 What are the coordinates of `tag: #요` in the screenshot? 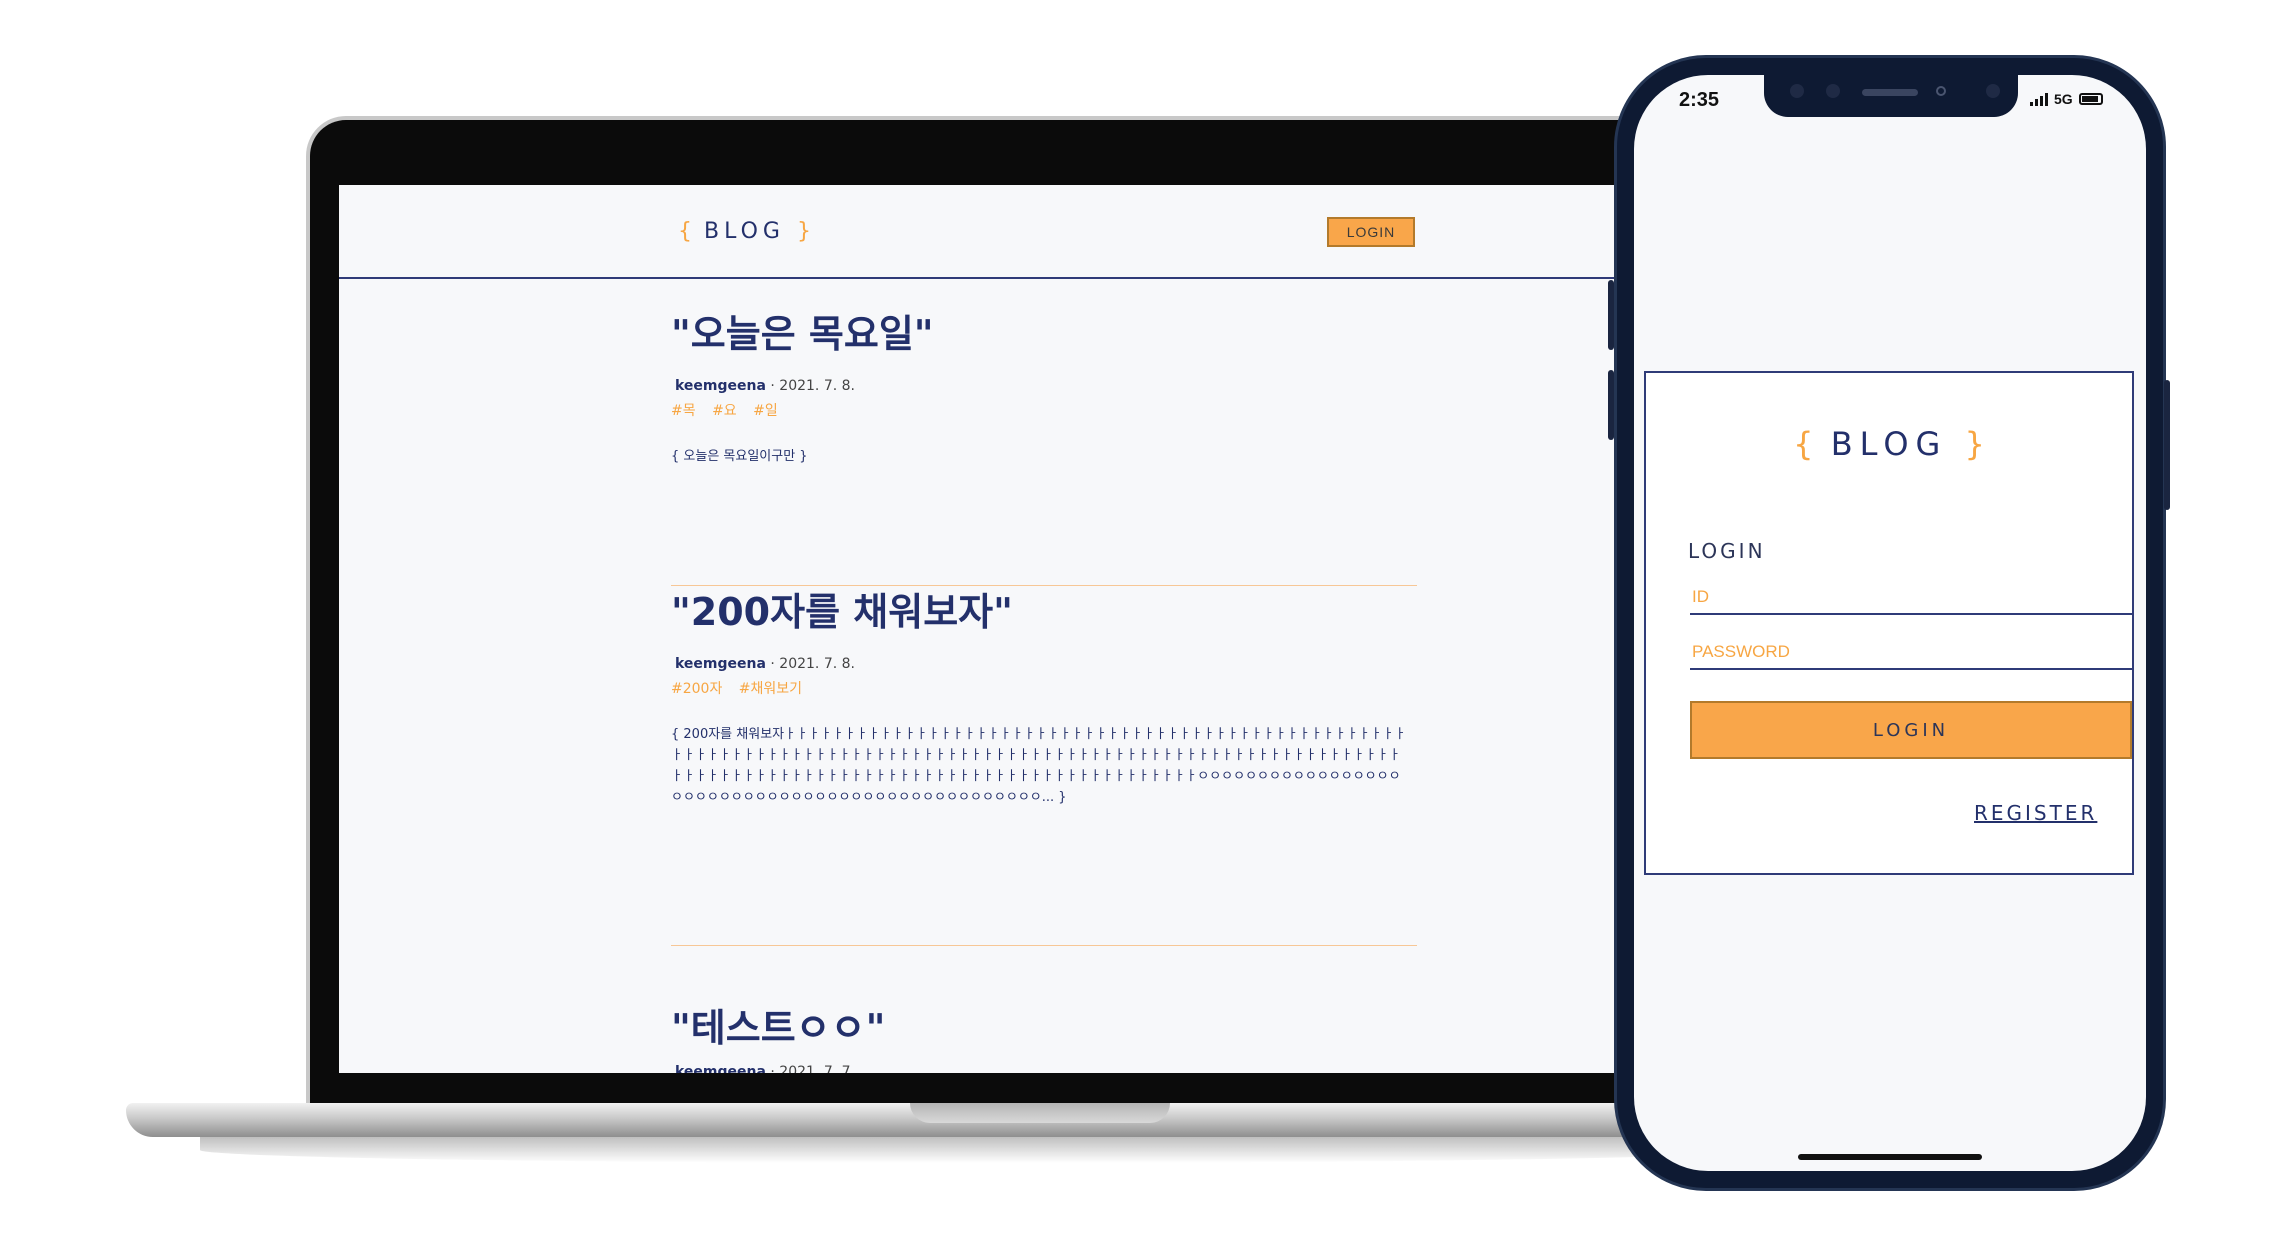 It's located at (724, 411).